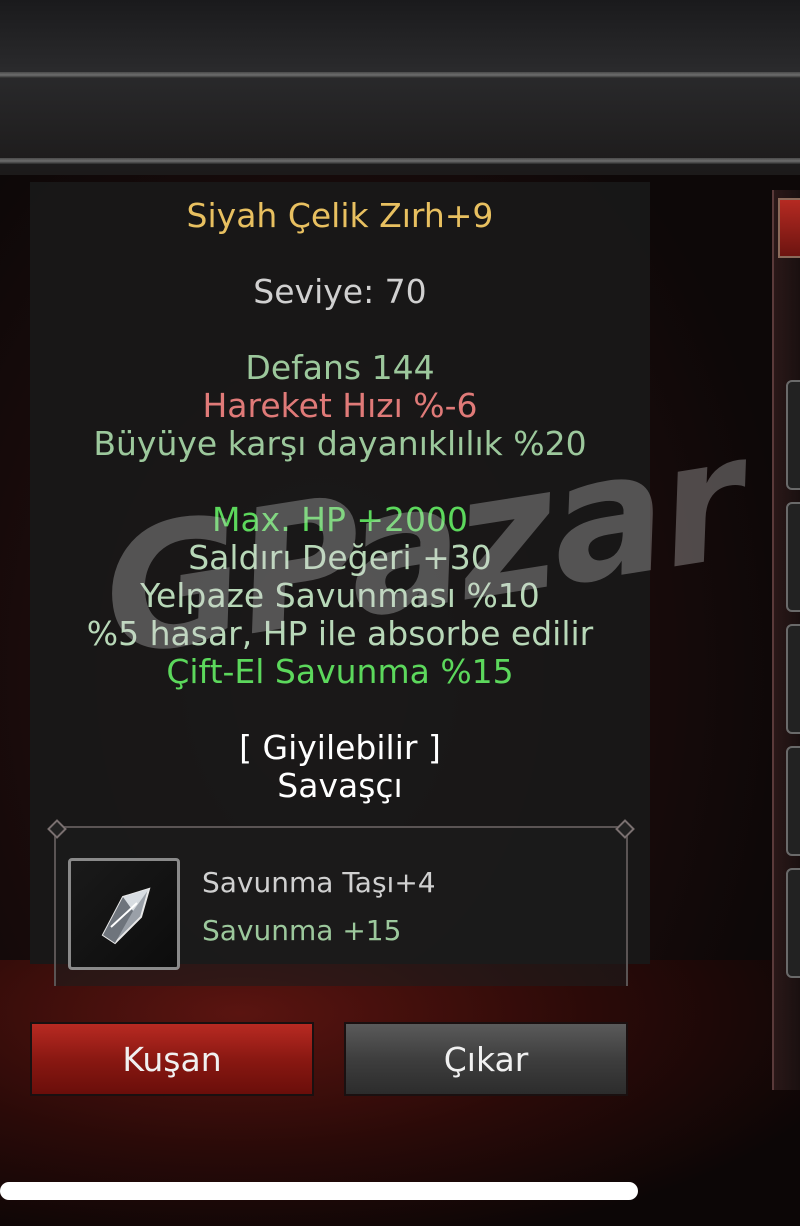 The width and height of the screenshot is (800, 1226). I want to click on lower-rail-divider, so click(400, 161).